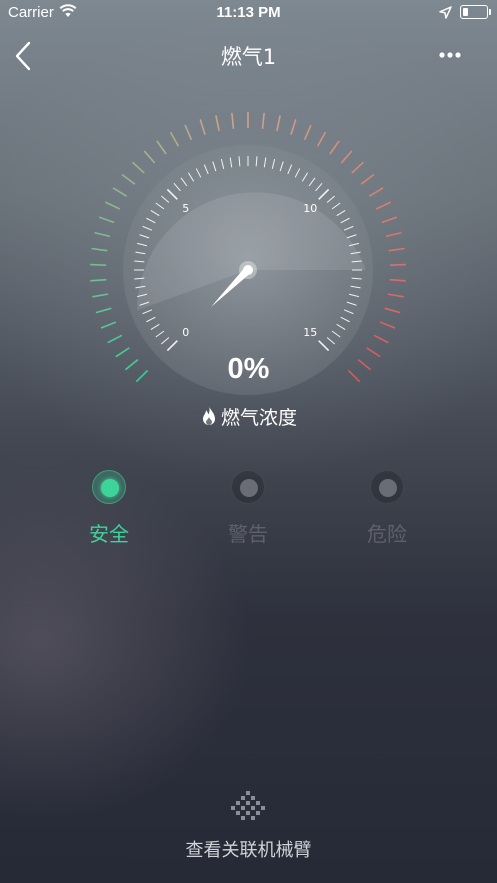  I want to click on gauge-label-row: 燃气浓度, so click(248, 416).